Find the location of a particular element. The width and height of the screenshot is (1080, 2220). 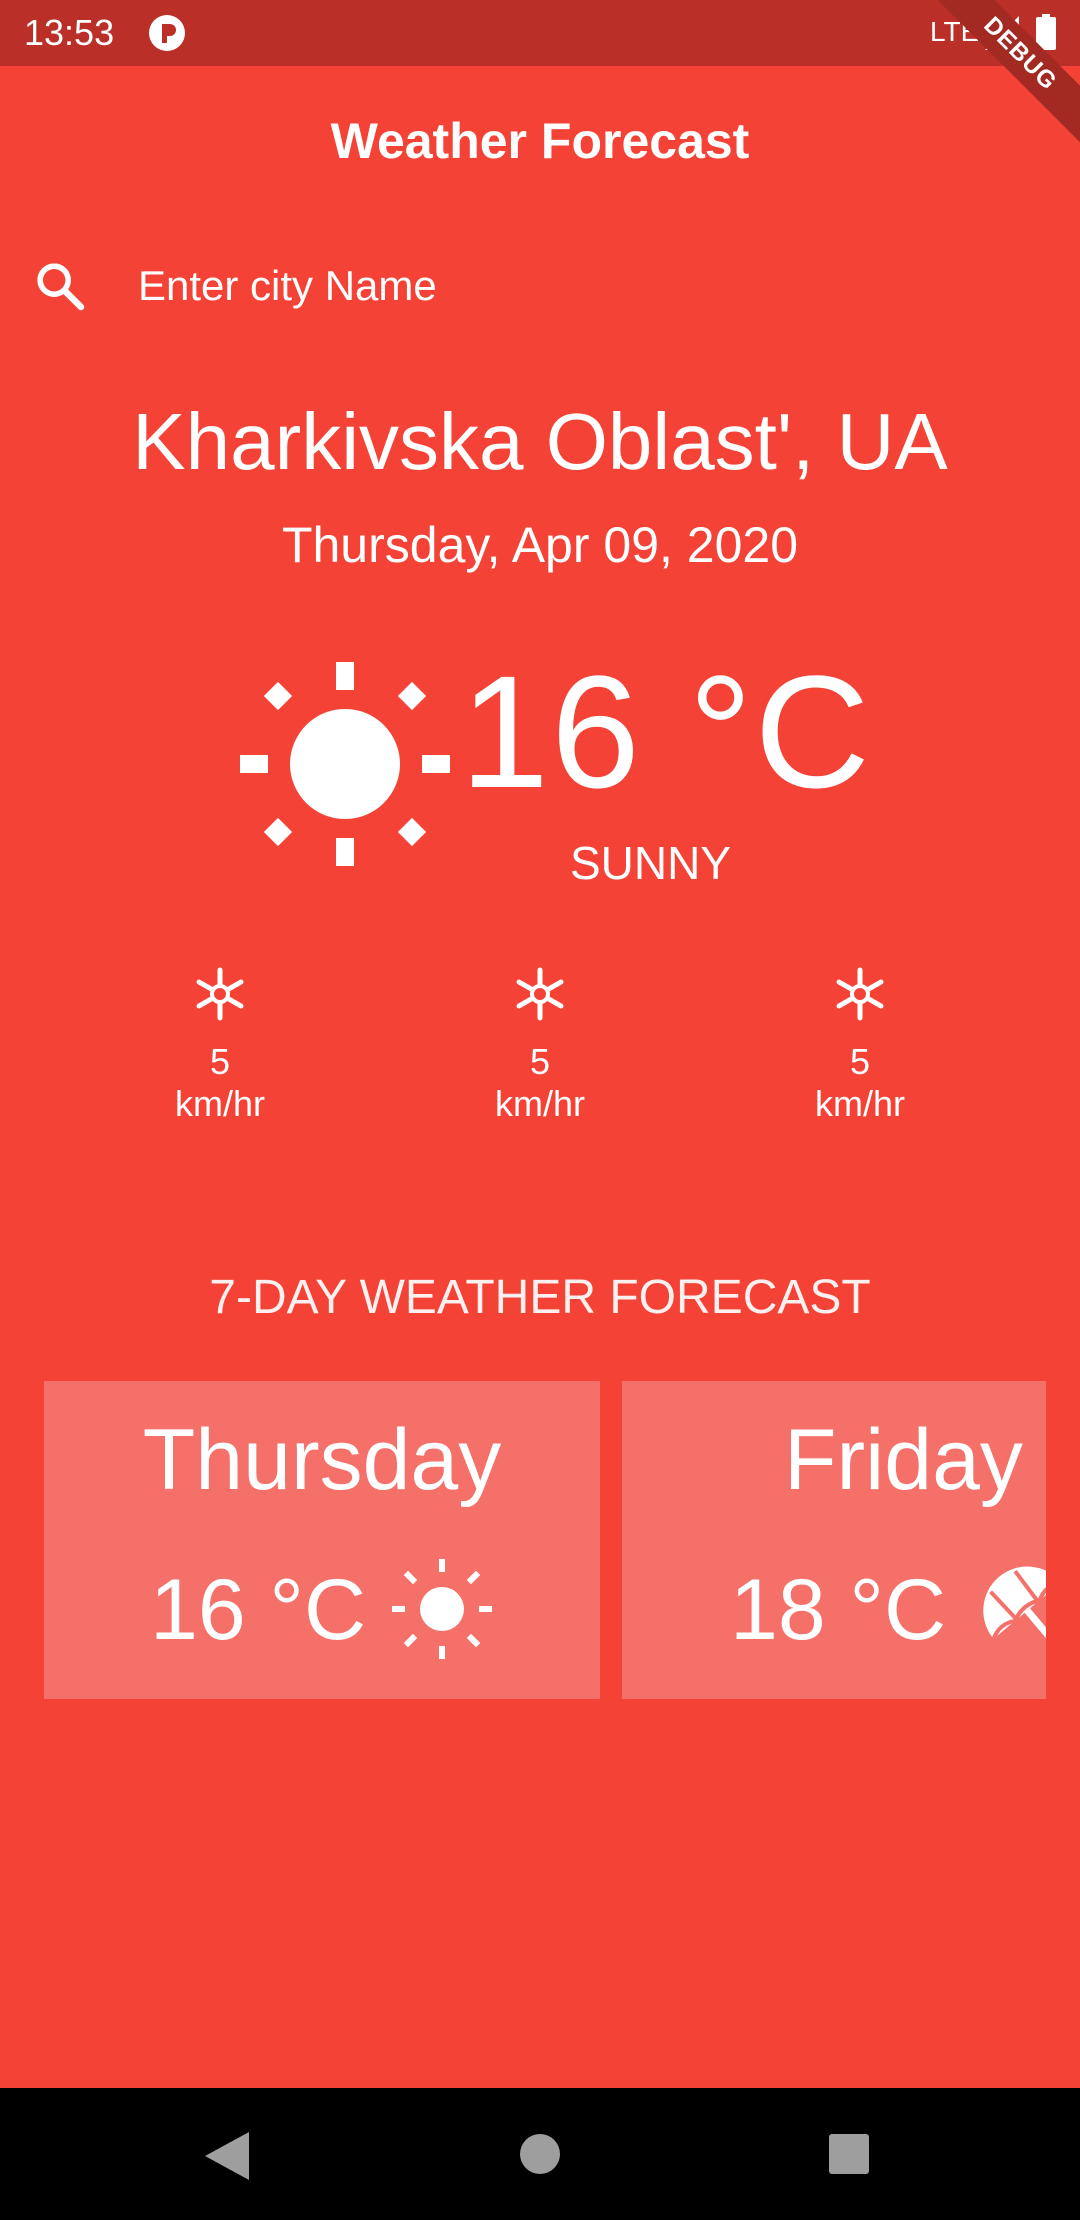

search-icon is located at coordinates (60, 286).